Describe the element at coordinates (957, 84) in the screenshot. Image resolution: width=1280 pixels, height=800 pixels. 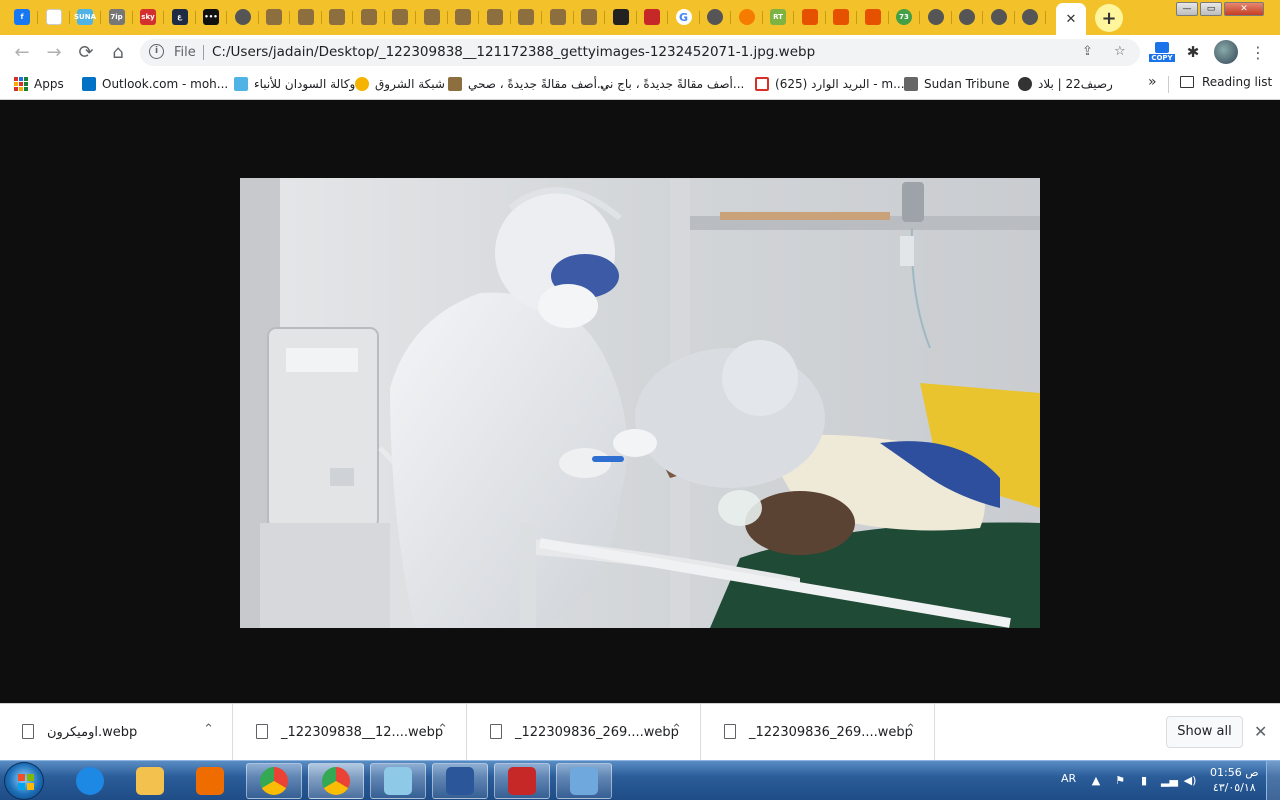
I see `bookmark-sudan-tribune: Sudan Tribune` at that location.